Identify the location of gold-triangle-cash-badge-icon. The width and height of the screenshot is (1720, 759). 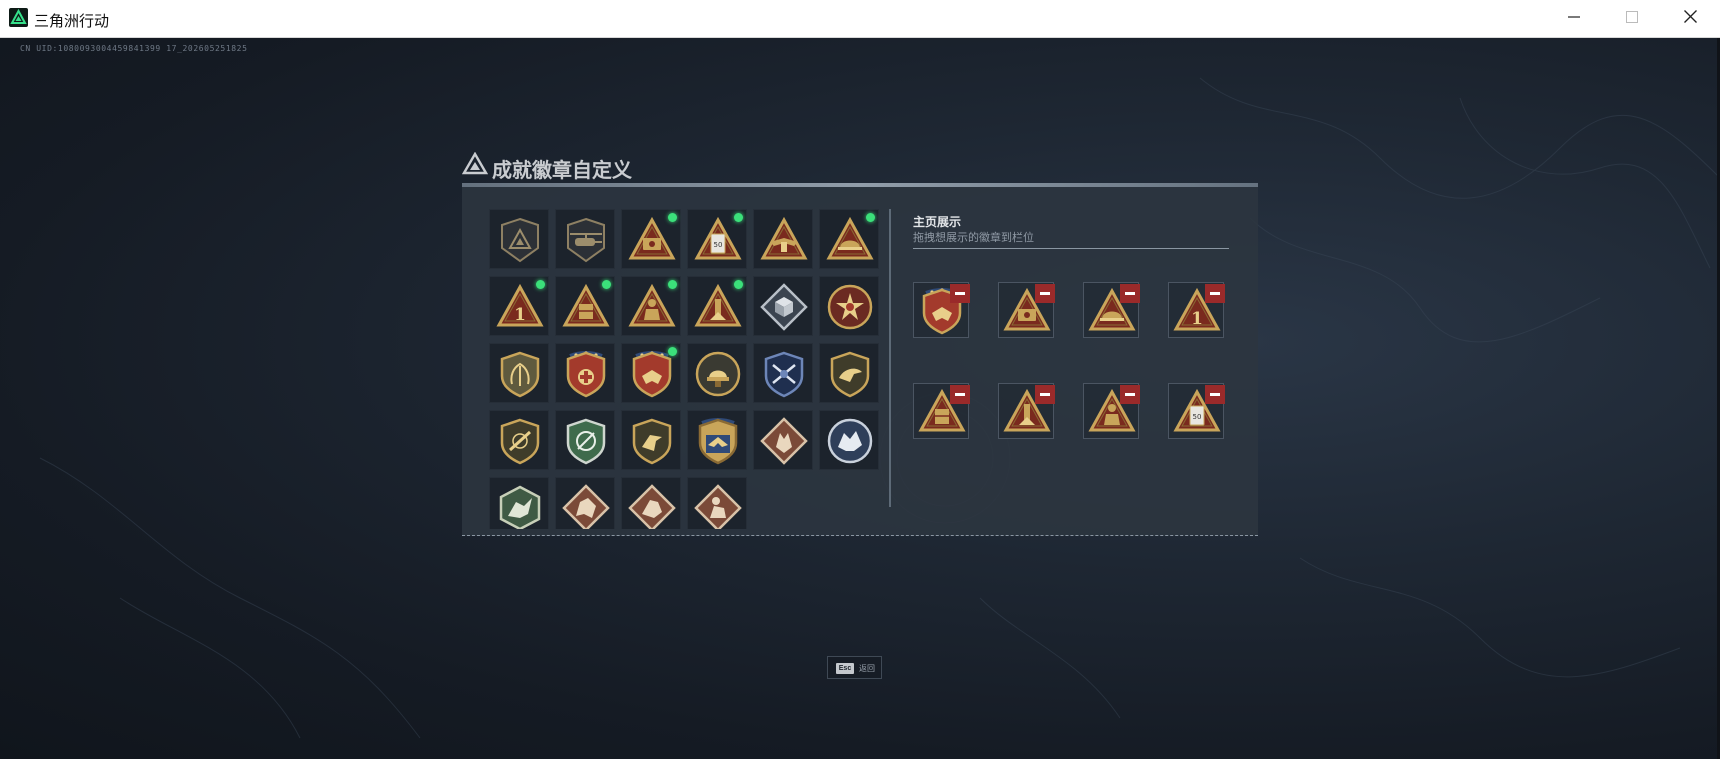
(652, 238).